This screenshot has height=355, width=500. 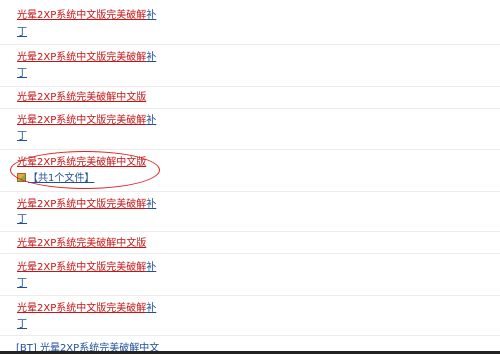 I want to click on file-count-link: 【共1个文件】, so click(x=61, y=178).